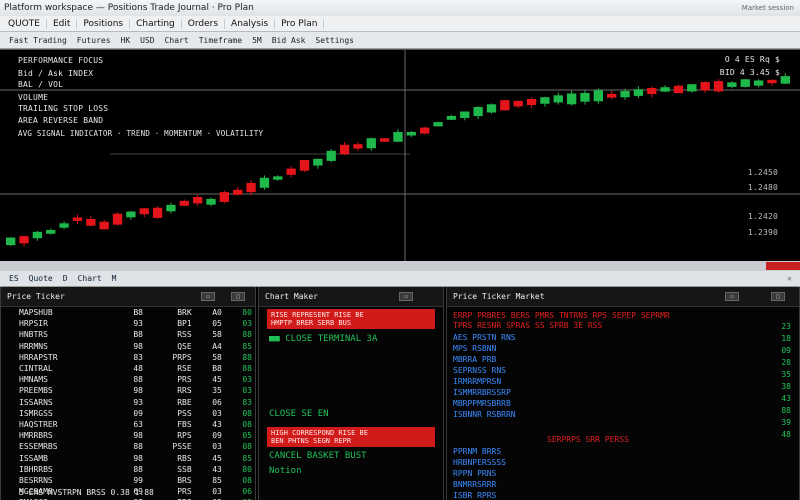 The height and width of the screenshot is (500, 800). What do you see at coordinates (217, 391) in the screenshot?
I see `table-cell: 35` at bounding box center [217, 391].